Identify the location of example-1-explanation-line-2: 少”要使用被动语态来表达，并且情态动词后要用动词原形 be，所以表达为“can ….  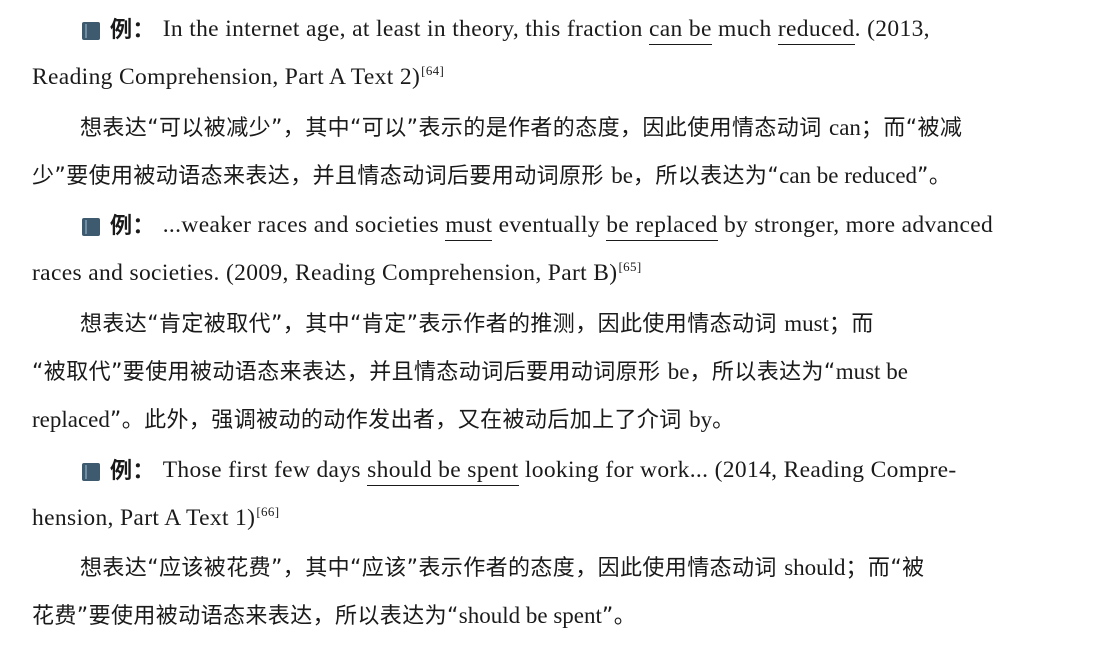
(560, 176).